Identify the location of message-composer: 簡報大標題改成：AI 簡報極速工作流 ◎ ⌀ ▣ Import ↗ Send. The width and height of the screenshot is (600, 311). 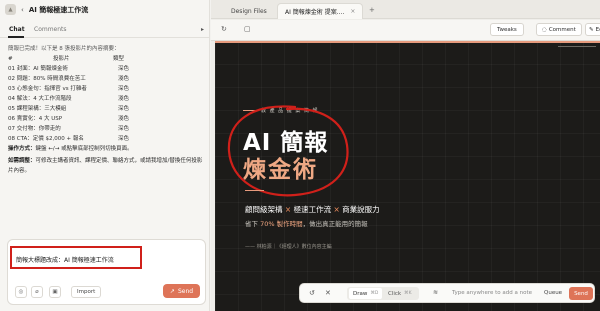
(106, 272).